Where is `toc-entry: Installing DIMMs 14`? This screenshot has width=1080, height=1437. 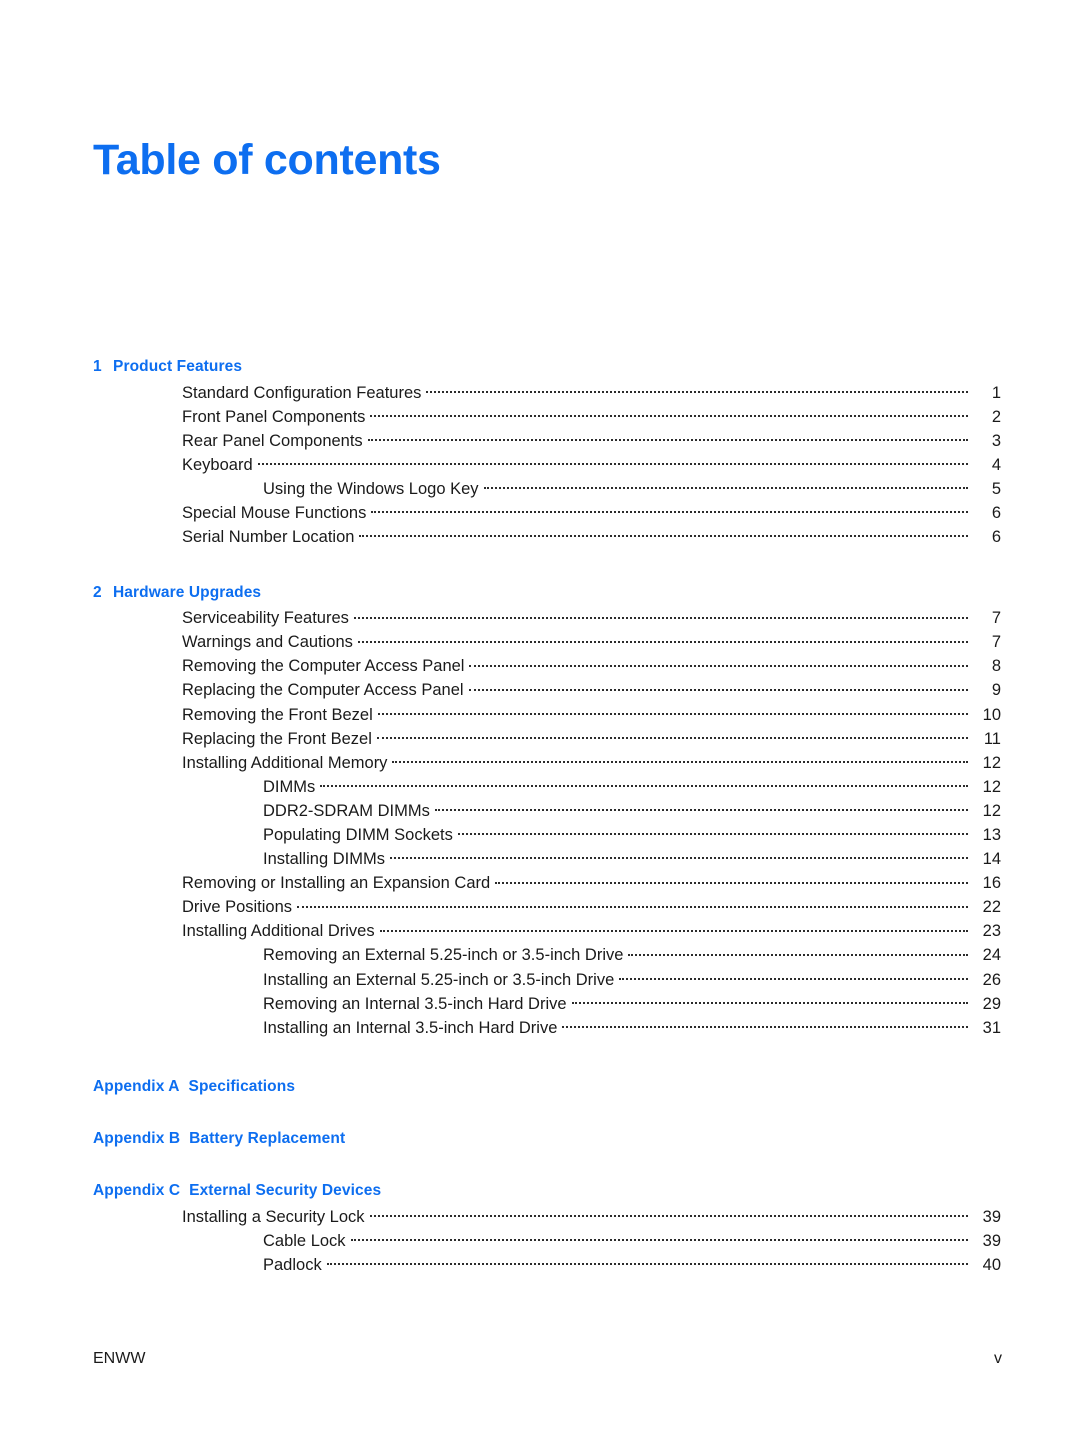 toc-entry: Installing DIMMs 14 is located at coordinates (547, 860).